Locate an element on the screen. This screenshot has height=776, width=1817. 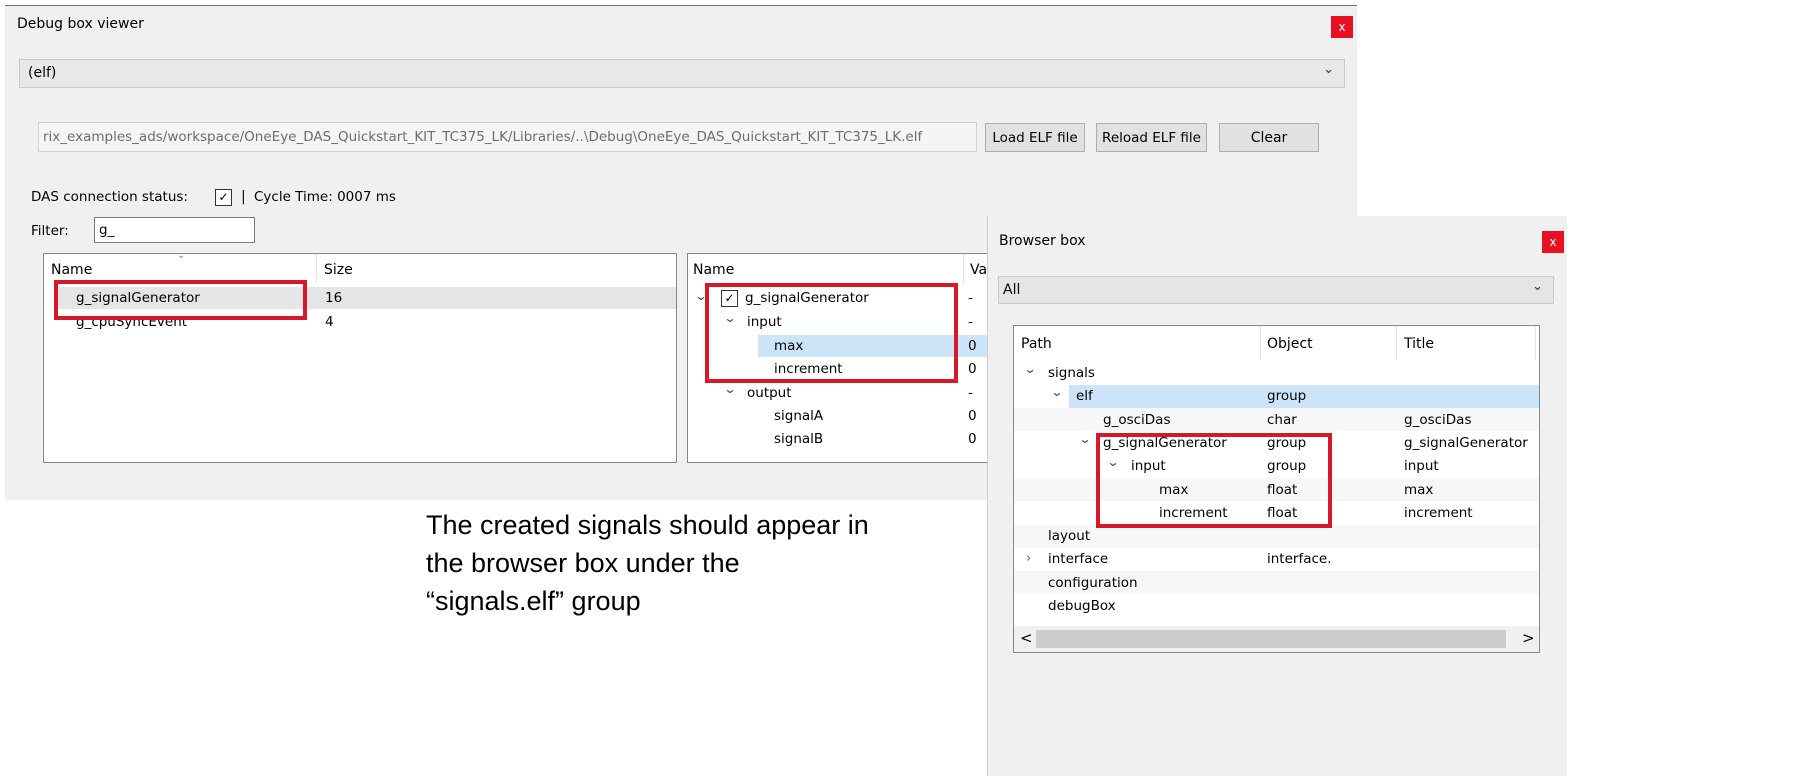
filter-input-value: g_ is located at coordinates (107, 230).